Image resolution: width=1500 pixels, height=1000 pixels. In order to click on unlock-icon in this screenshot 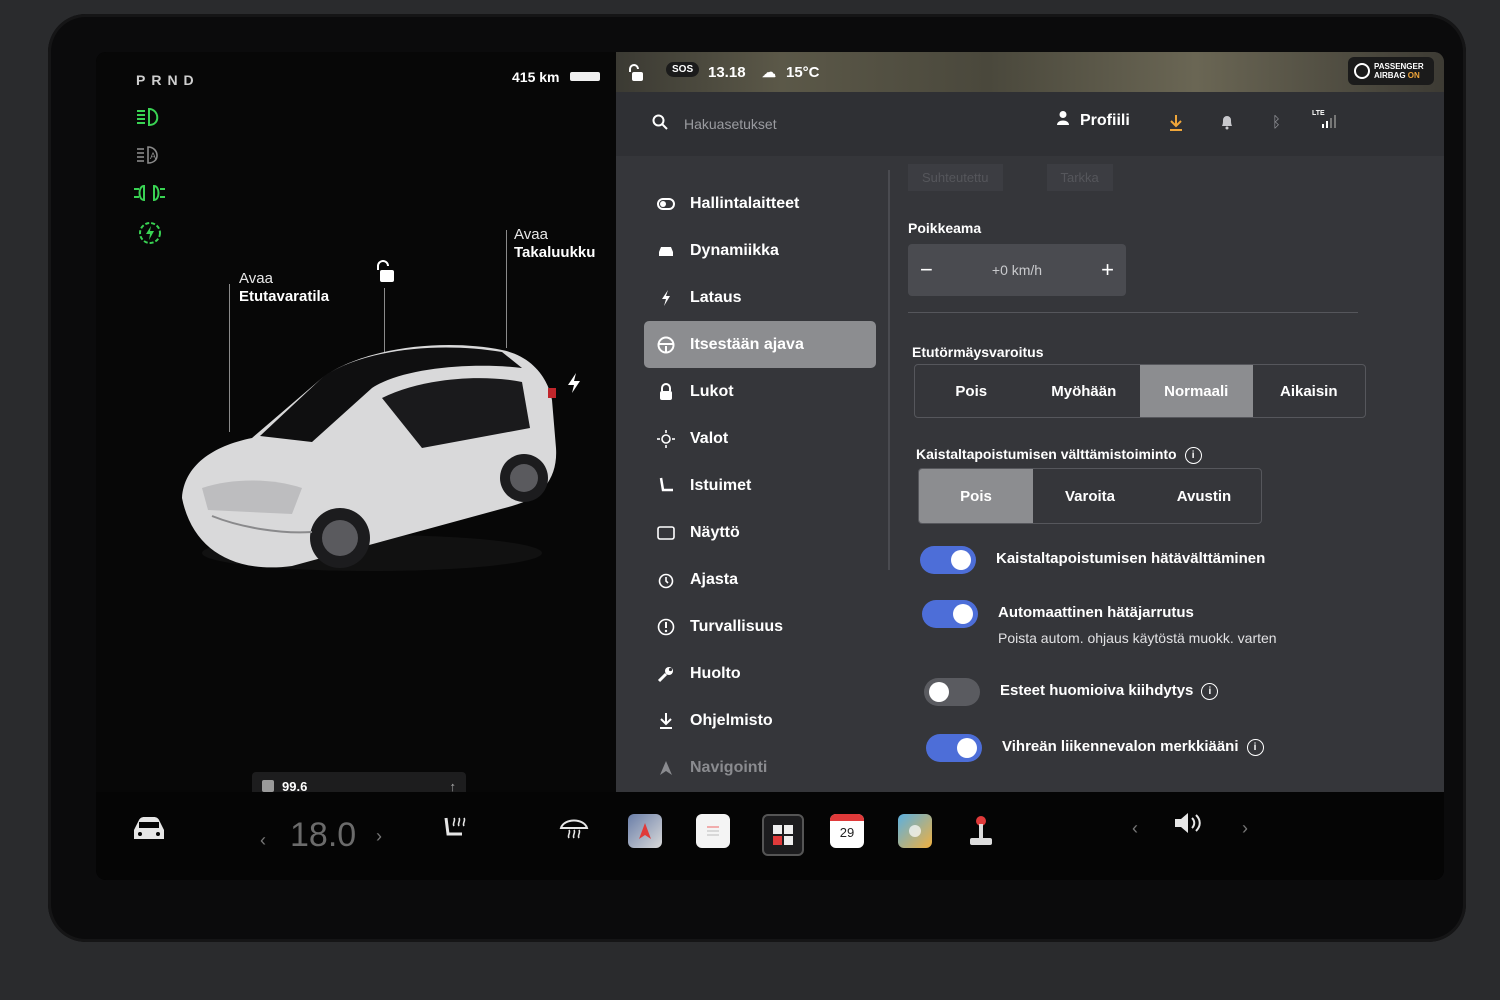, I will do `click(384, 274)`.